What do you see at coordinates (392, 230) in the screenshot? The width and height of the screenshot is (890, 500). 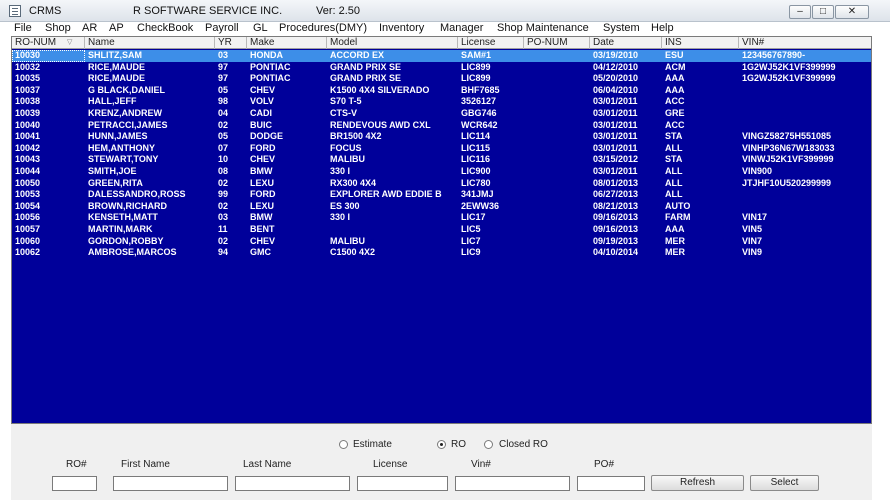 I see `cell-model` at bounding box center [392, 230].